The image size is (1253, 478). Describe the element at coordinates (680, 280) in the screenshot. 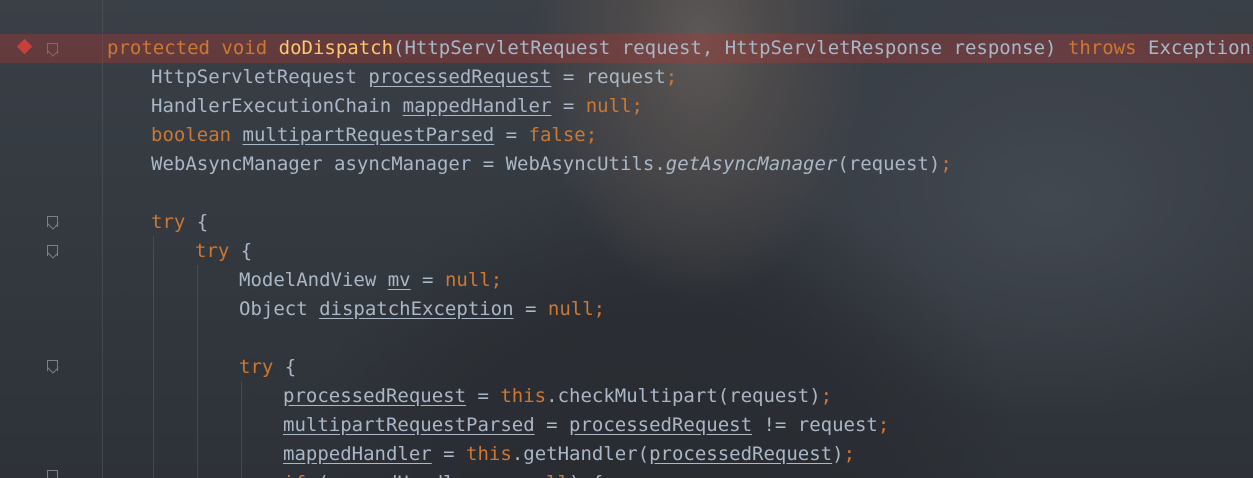

I see `code-line: ModelAndView mv = null;` at that location.